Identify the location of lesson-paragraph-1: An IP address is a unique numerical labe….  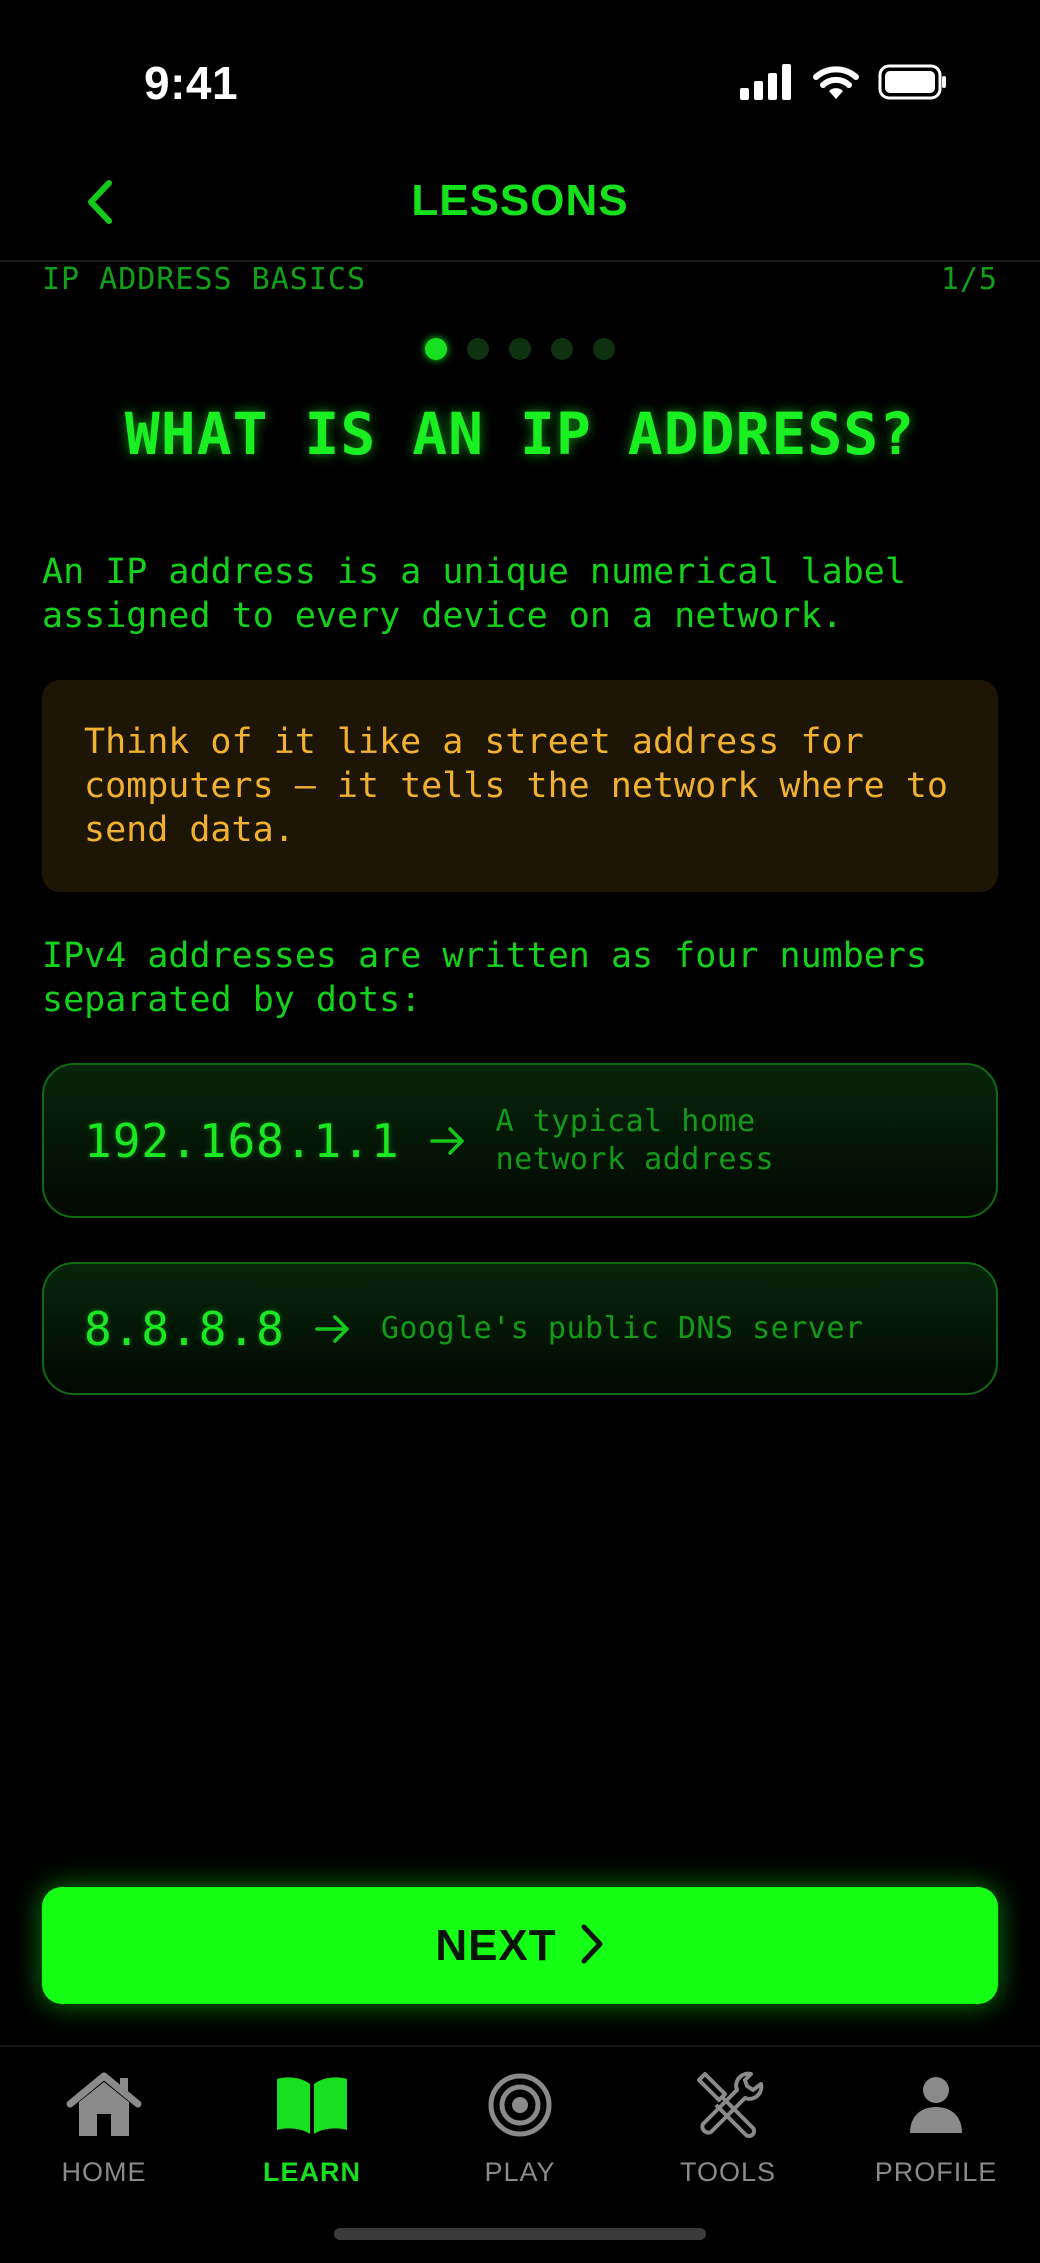
(474, 594).